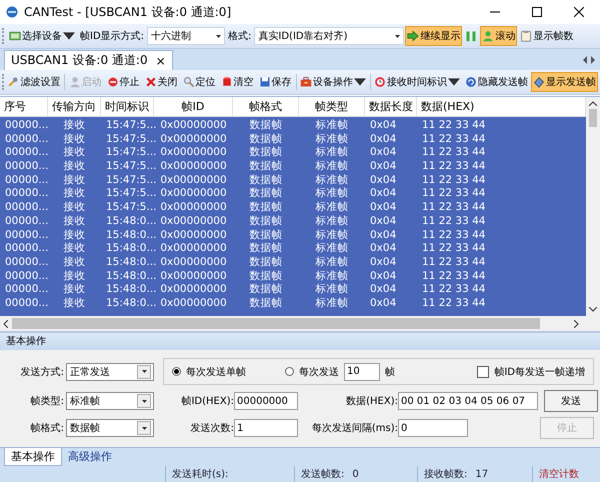 The height and width of the screenshot is (482, 600). I want to click on input-field: 0, so click(433, 428).